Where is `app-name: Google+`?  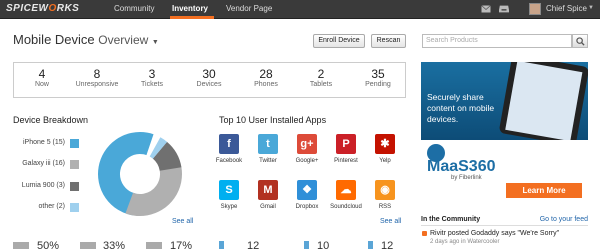
app-name: Google+ is located at coordinates (307, 161).